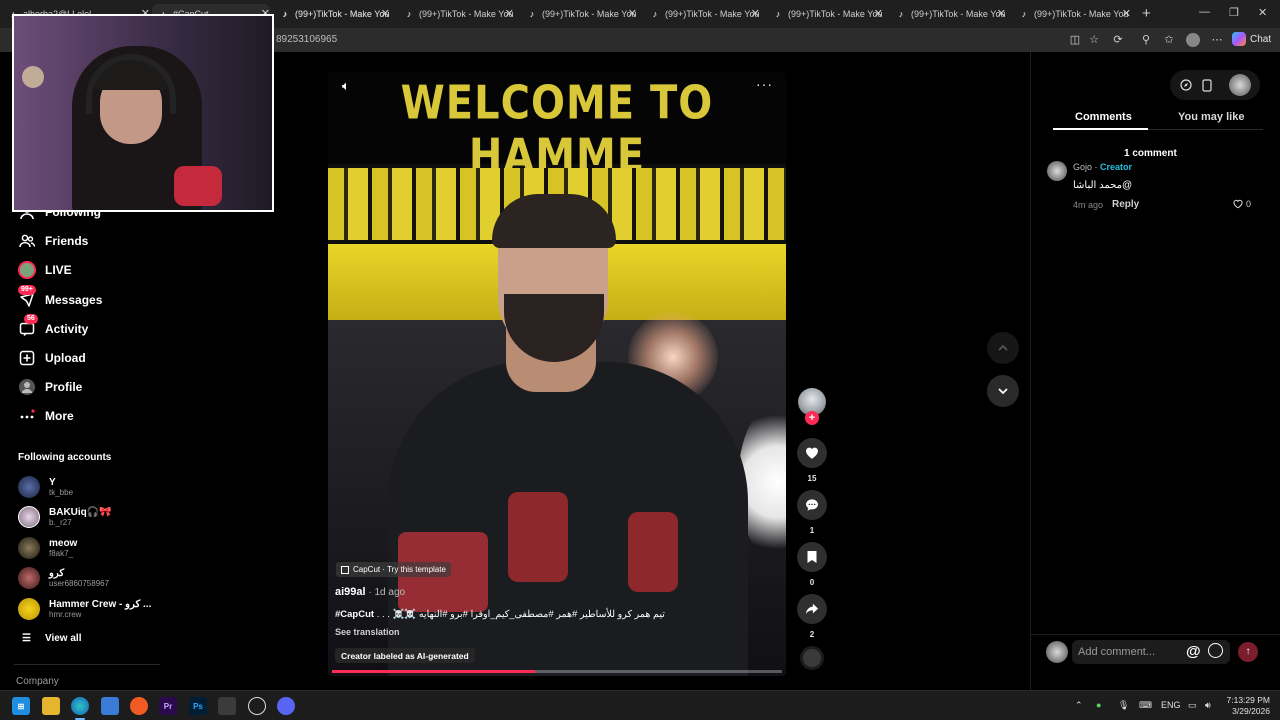  Describe the element at coordinates (60, 298) in the screenshot. I see `sidebar-item-messages: 99+ Messages` at that location.